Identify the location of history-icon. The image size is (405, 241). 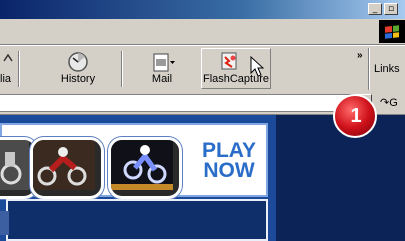
(78, 62).